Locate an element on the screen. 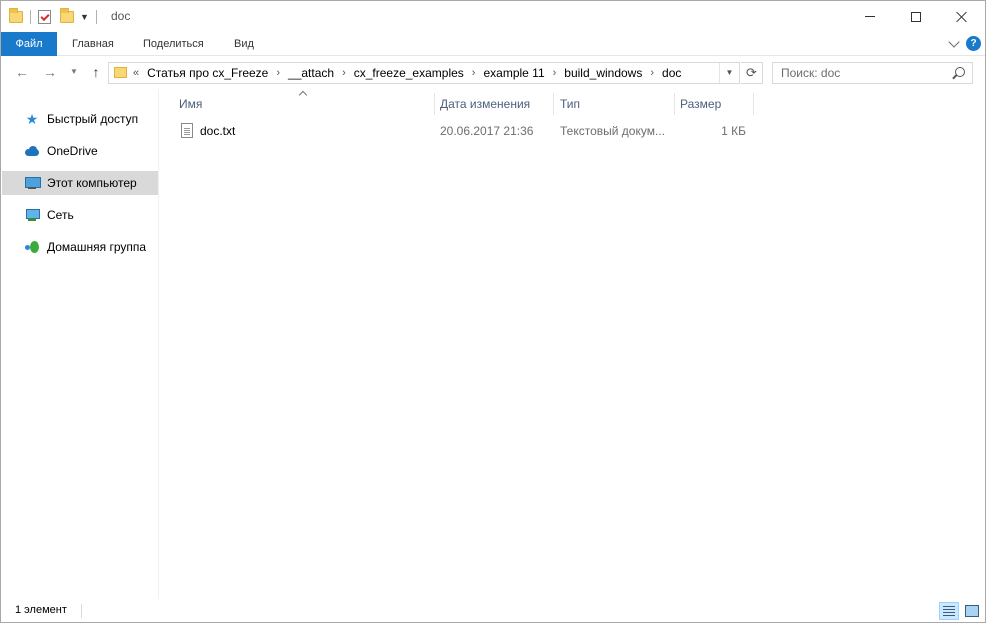  ribbon-right-controls: ? is located at coordinates (964, 43).